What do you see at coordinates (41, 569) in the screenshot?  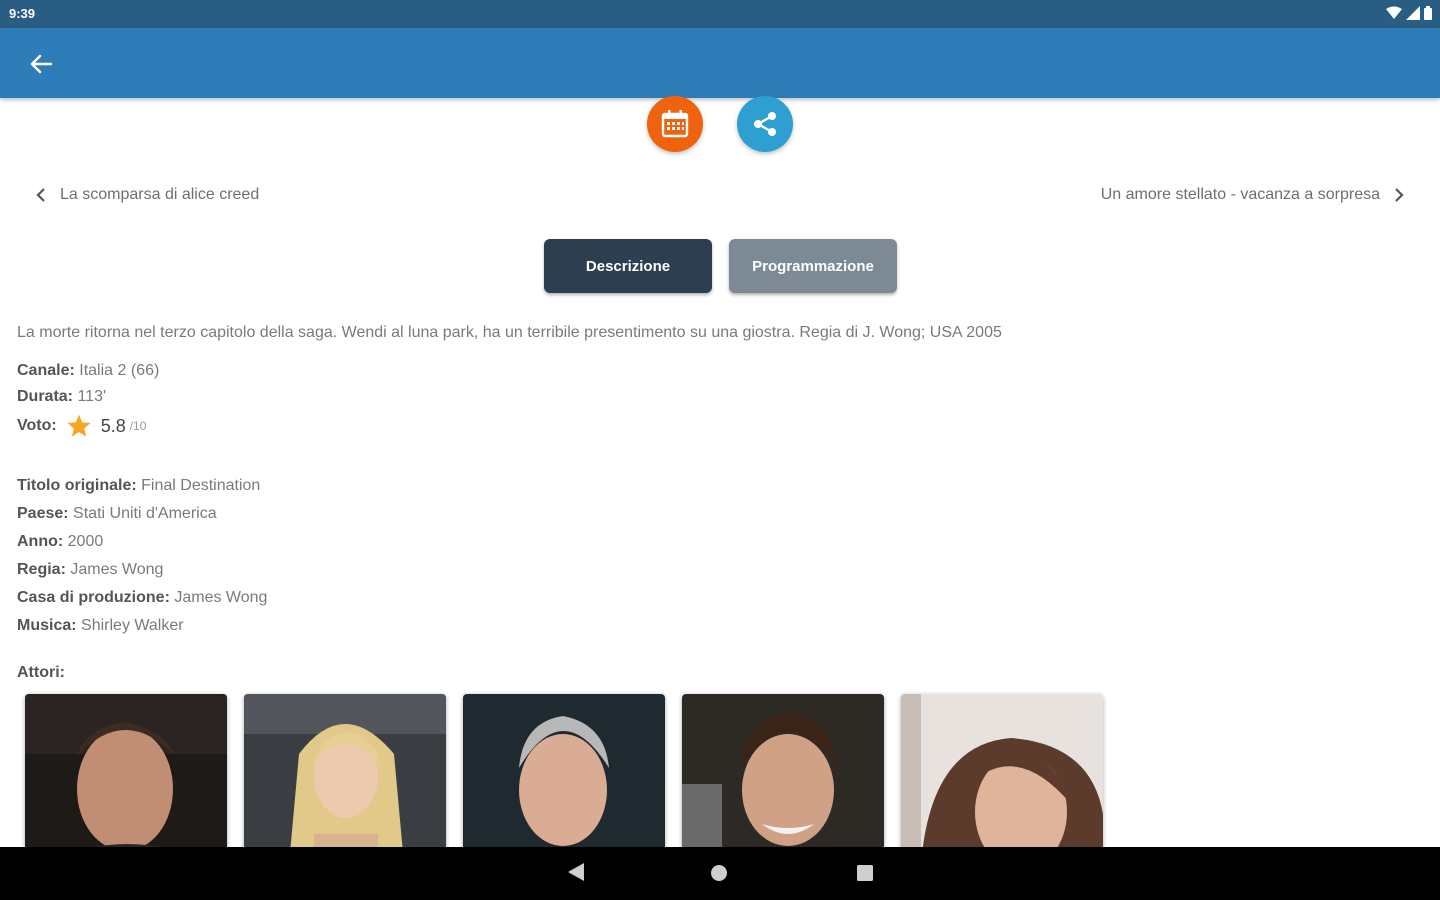 I see `detail-label: Regia:` at bounding box center [41, 569].